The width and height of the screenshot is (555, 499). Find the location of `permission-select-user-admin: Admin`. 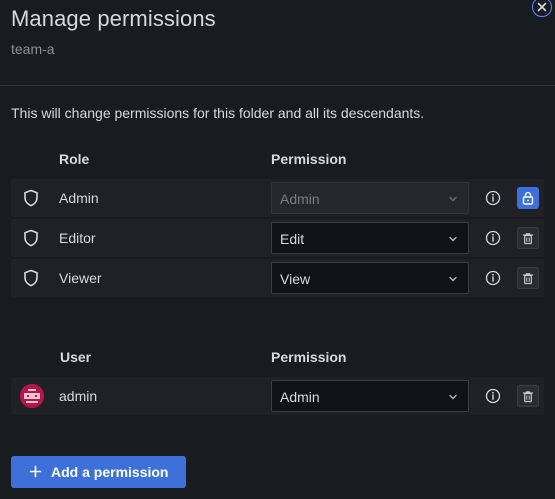

permission-select-user-admin: Admin is located at coordinates (370, 396).